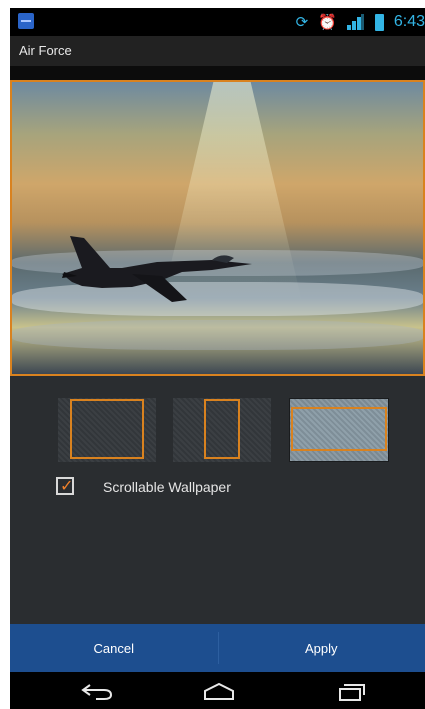 This screenshot has width=425, height=709. I want to click on checkmark-icon: ✓, so click(67, 485).